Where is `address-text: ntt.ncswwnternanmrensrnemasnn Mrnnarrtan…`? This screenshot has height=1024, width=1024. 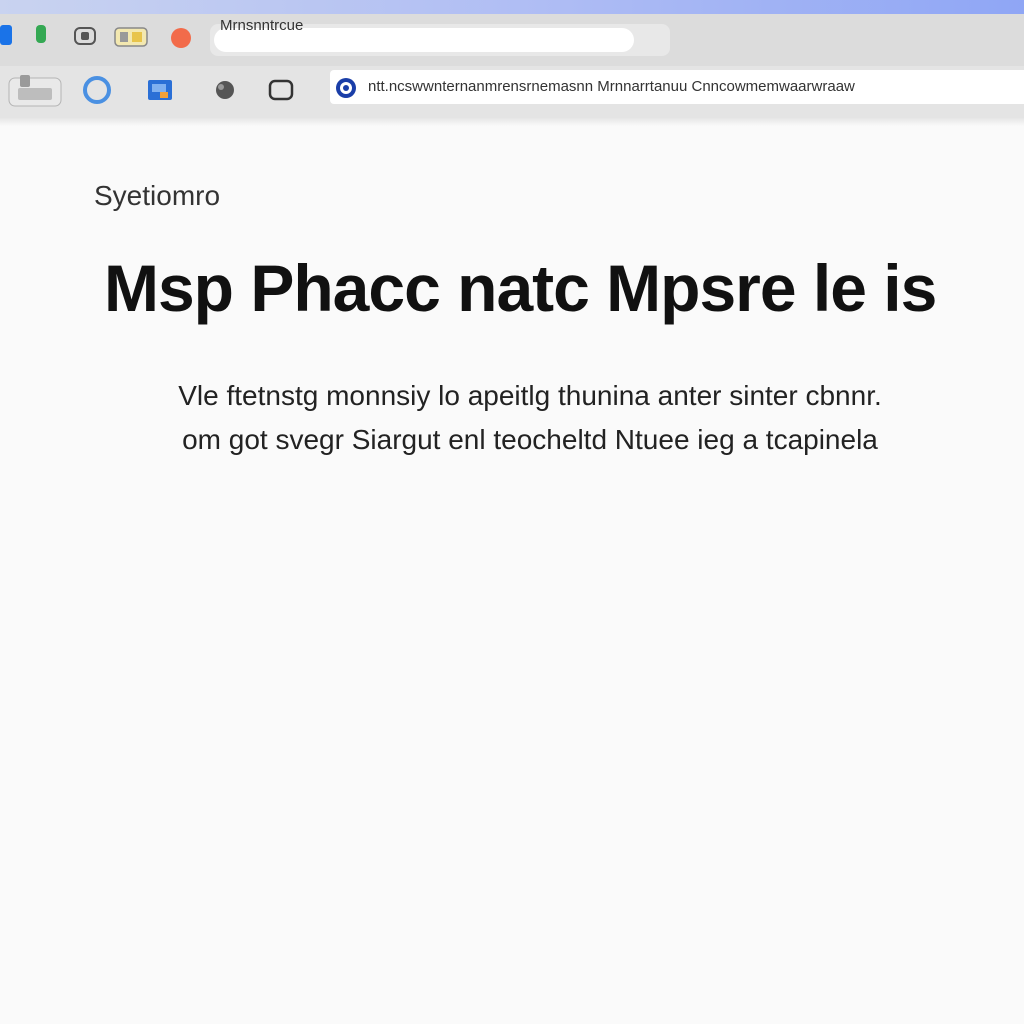
address-text: ntt.ncswwnternanmrensrnemasnn Mrnnarrtan… is located at coordinates (611, 86).